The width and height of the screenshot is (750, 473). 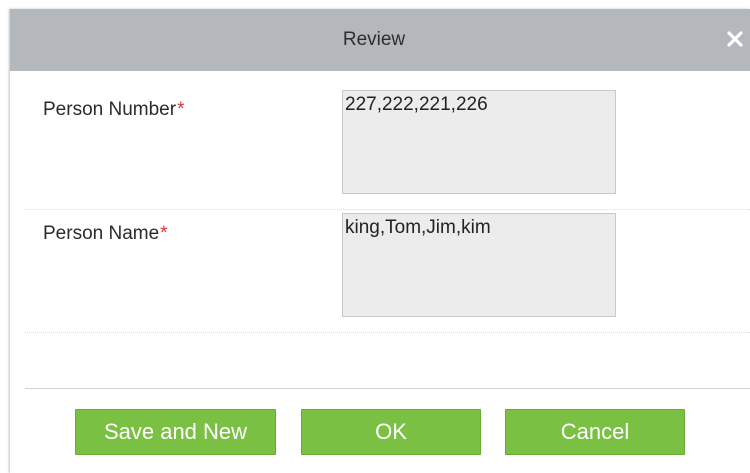 I want to click on person-number-field: 227,222,221,226, so click(x=479, y=142).